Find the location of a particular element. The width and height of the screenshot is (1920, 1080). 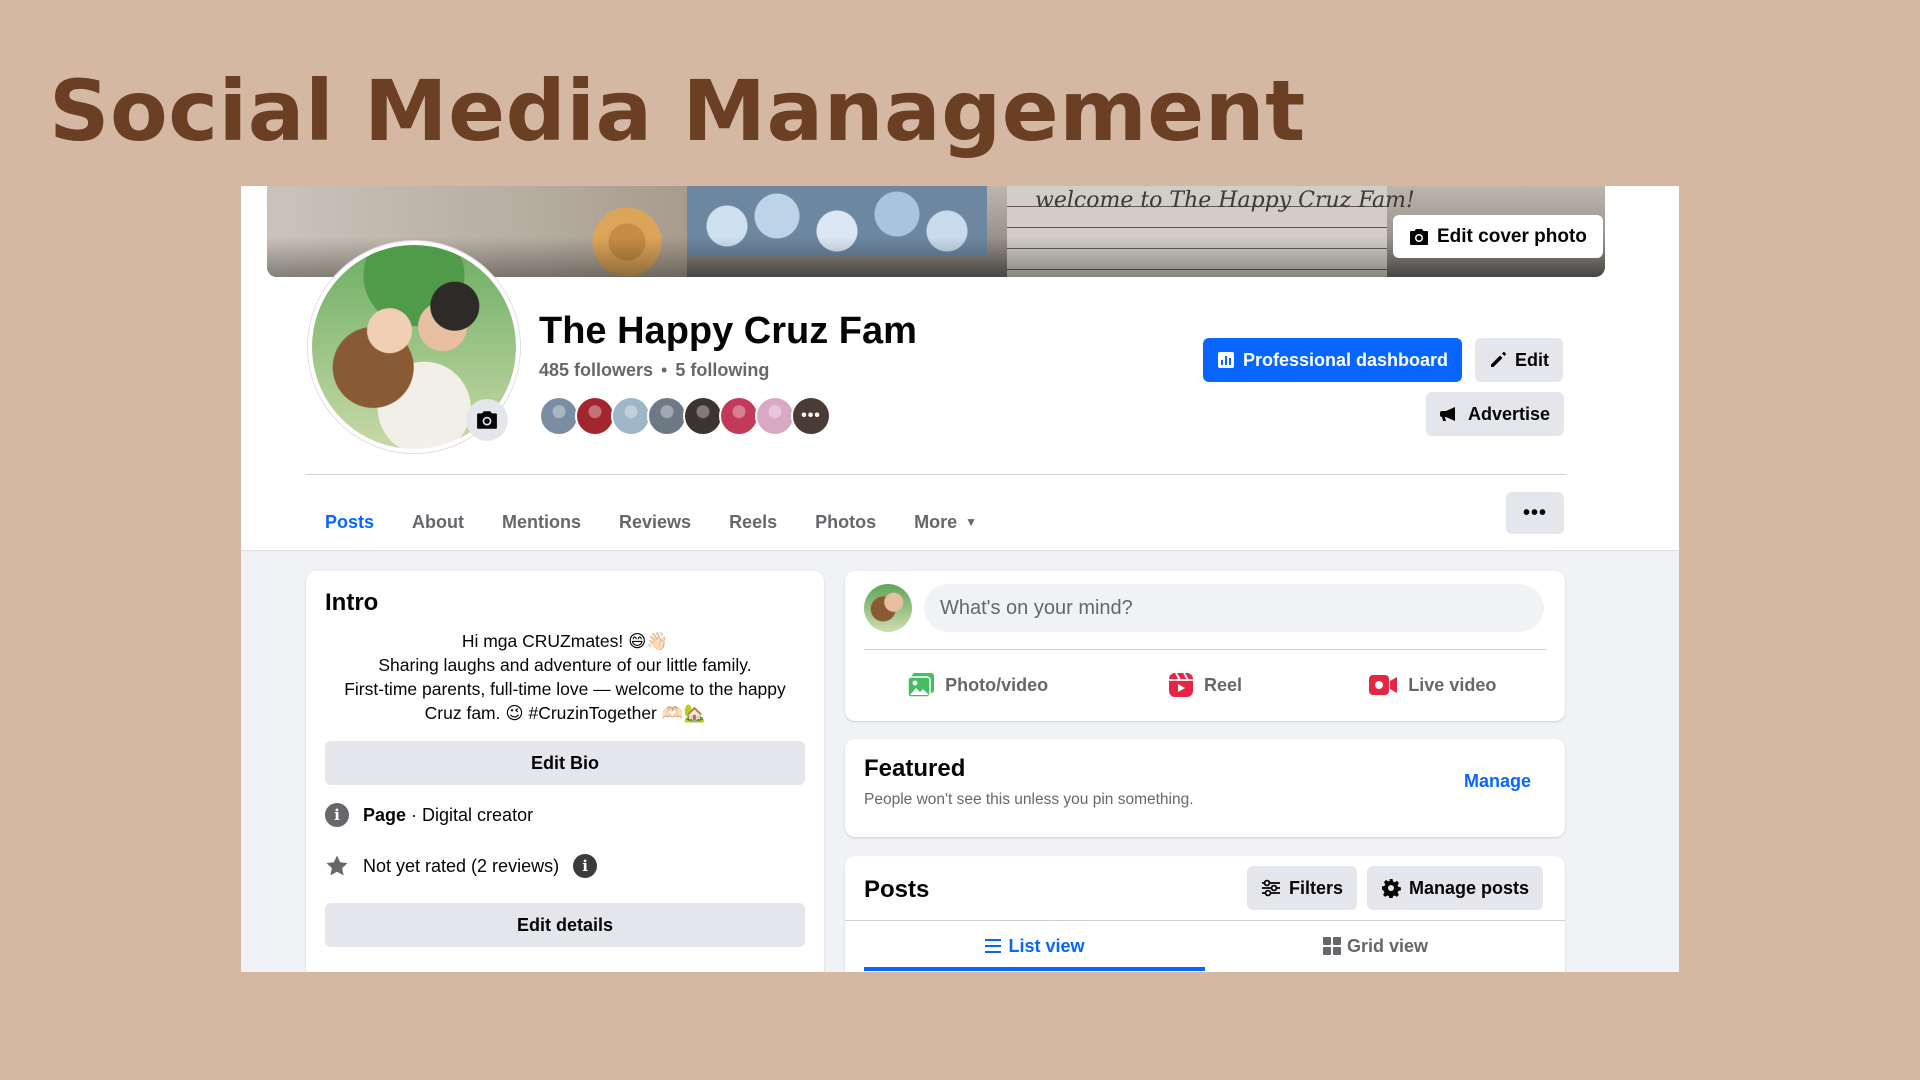

reel-icon is located at coordinates (1181, 685).